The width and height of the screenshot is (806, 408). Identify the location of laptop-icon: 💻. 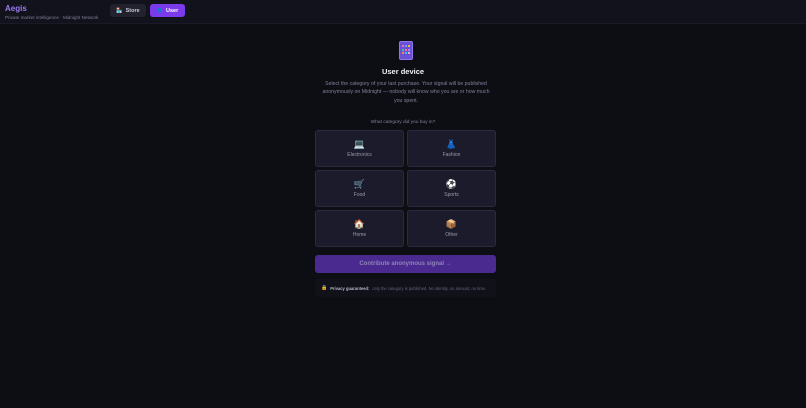
(359, 144).